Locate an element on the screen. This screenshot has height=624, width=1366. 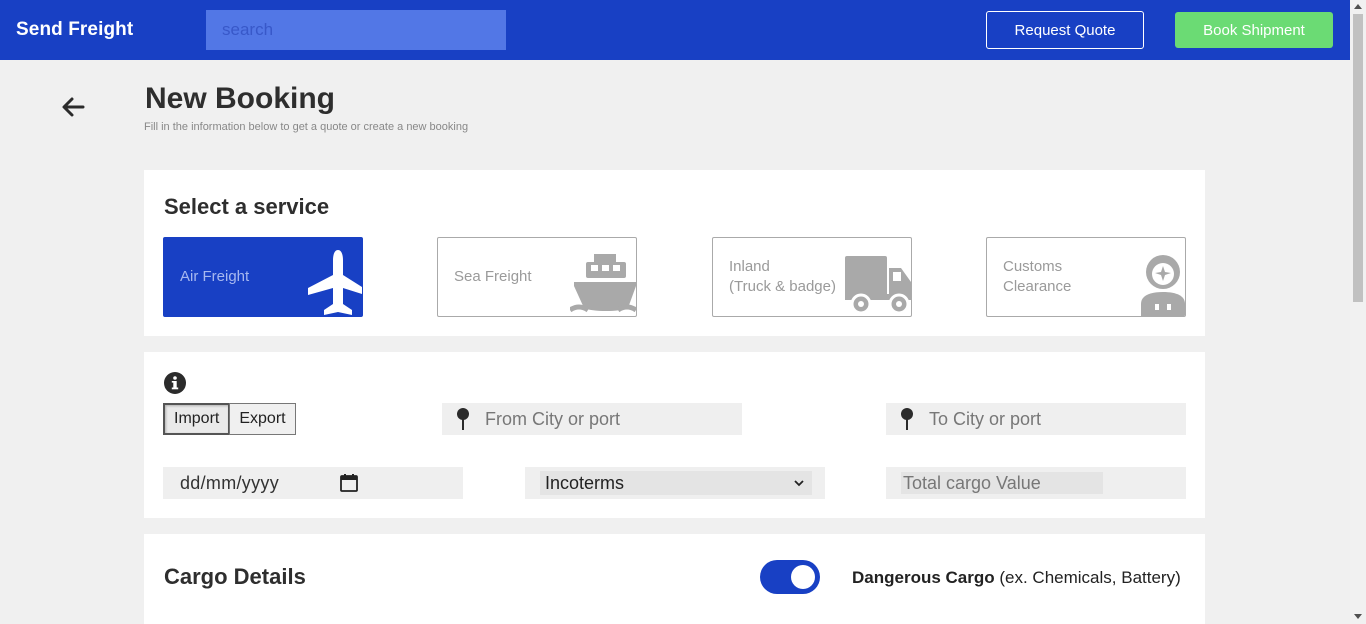
ship-icon is located at coordinates (603, 283).